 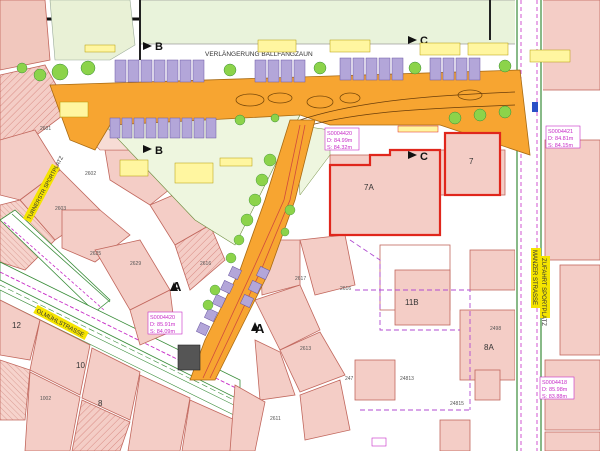 What do you see at coordinates (90, 174) in the screenshot?
I see `parcel-2602: 2602` at bounding box center [90, 174].